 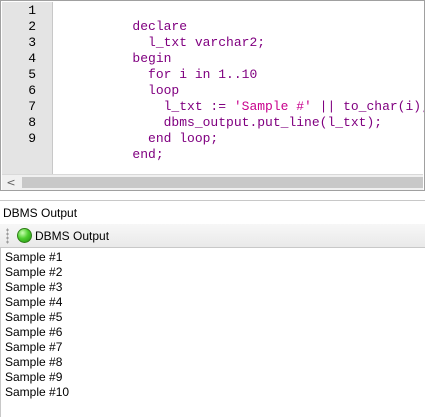 What do you see at coordinates (32, 58) in the screenshot?
I see `line-number: 4` at bounding box center [32, 58].